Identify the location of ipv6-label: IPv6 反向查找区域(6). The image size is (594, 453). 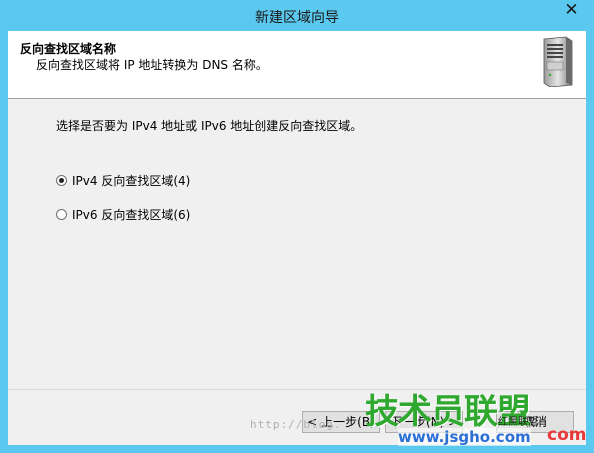
(131, 214).